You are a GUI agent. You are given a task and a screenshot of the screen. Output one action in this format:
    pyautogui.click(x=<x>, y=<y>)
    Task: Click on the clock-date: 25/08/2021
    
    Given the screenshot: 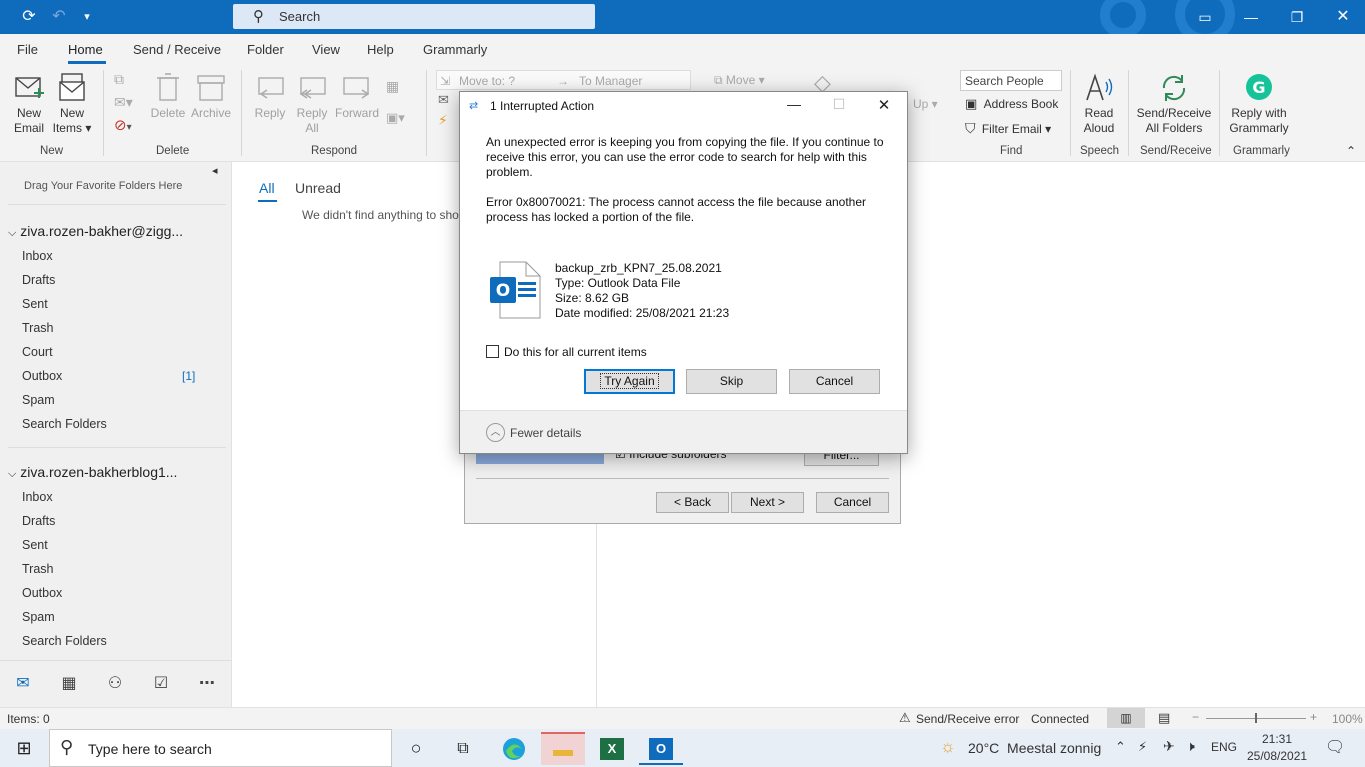 What is the action you would take?
    pyautogui.click(x=1277, y=756)
    